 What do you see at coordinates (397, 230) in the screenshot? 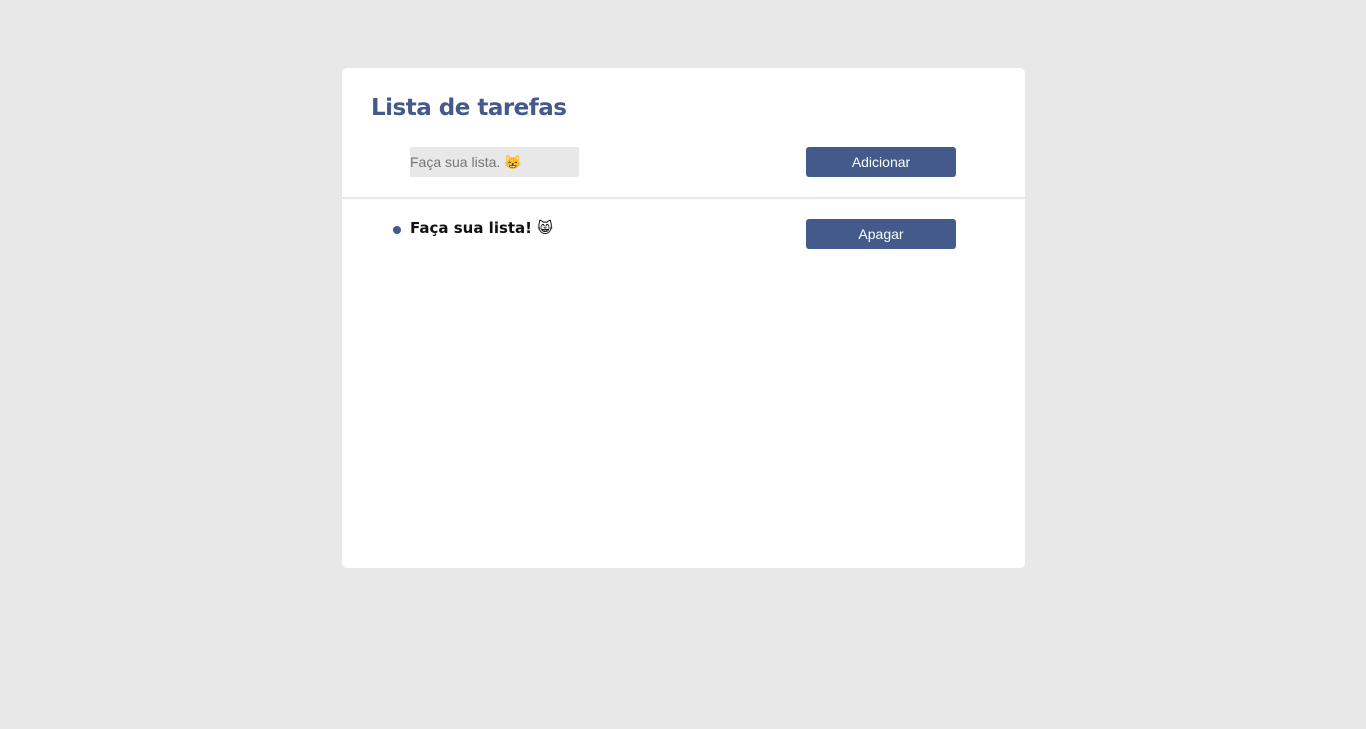
I see `bullet-icon` at bounding box center [397, 230].